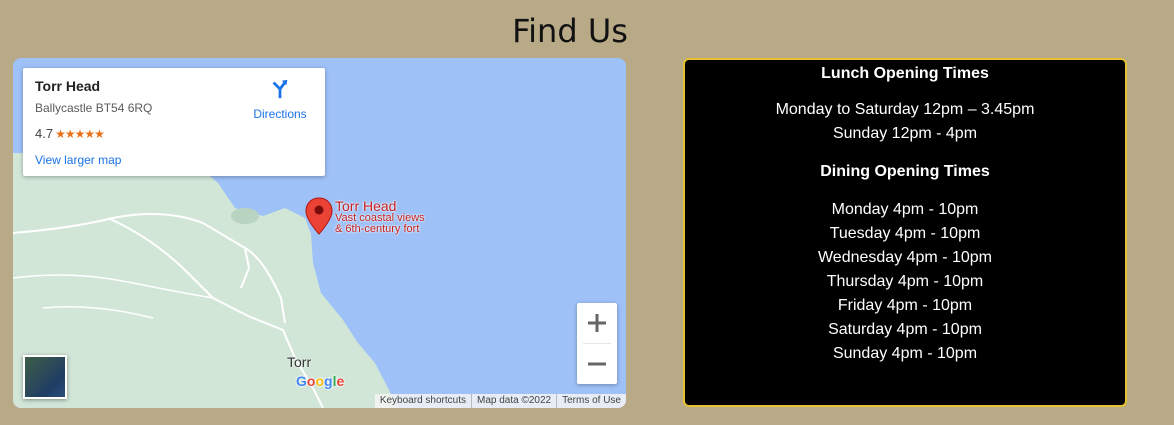 The height and width of the screenshot is (425, 1174). Describe the element at coordinates (905, 209) in the screenshot. I see `dining-line: Monday 4pm - 10pm` at that location.